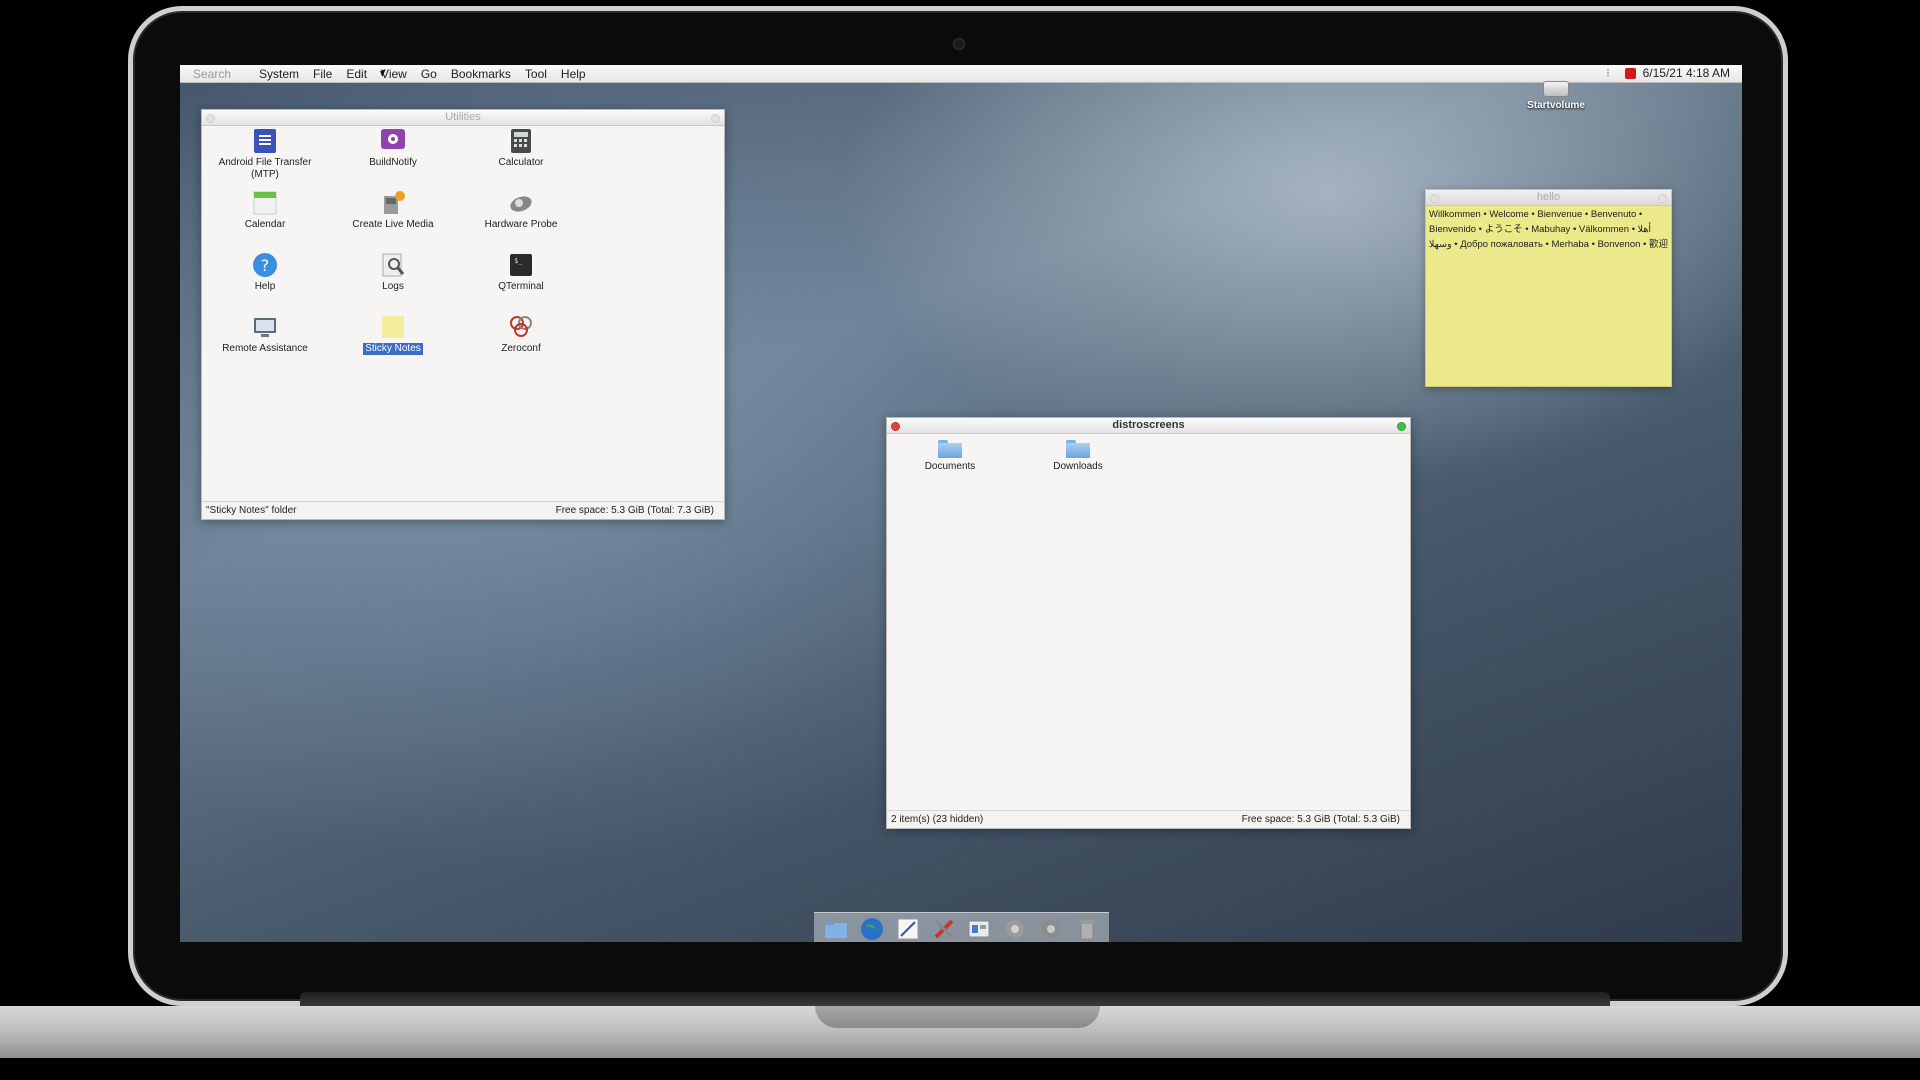 This screenshot has width=1920, height=1080. What do you see at coordinates (955, 999) in the screenshot?
I see `laptop-hinge` at bounding box center [955, 999].